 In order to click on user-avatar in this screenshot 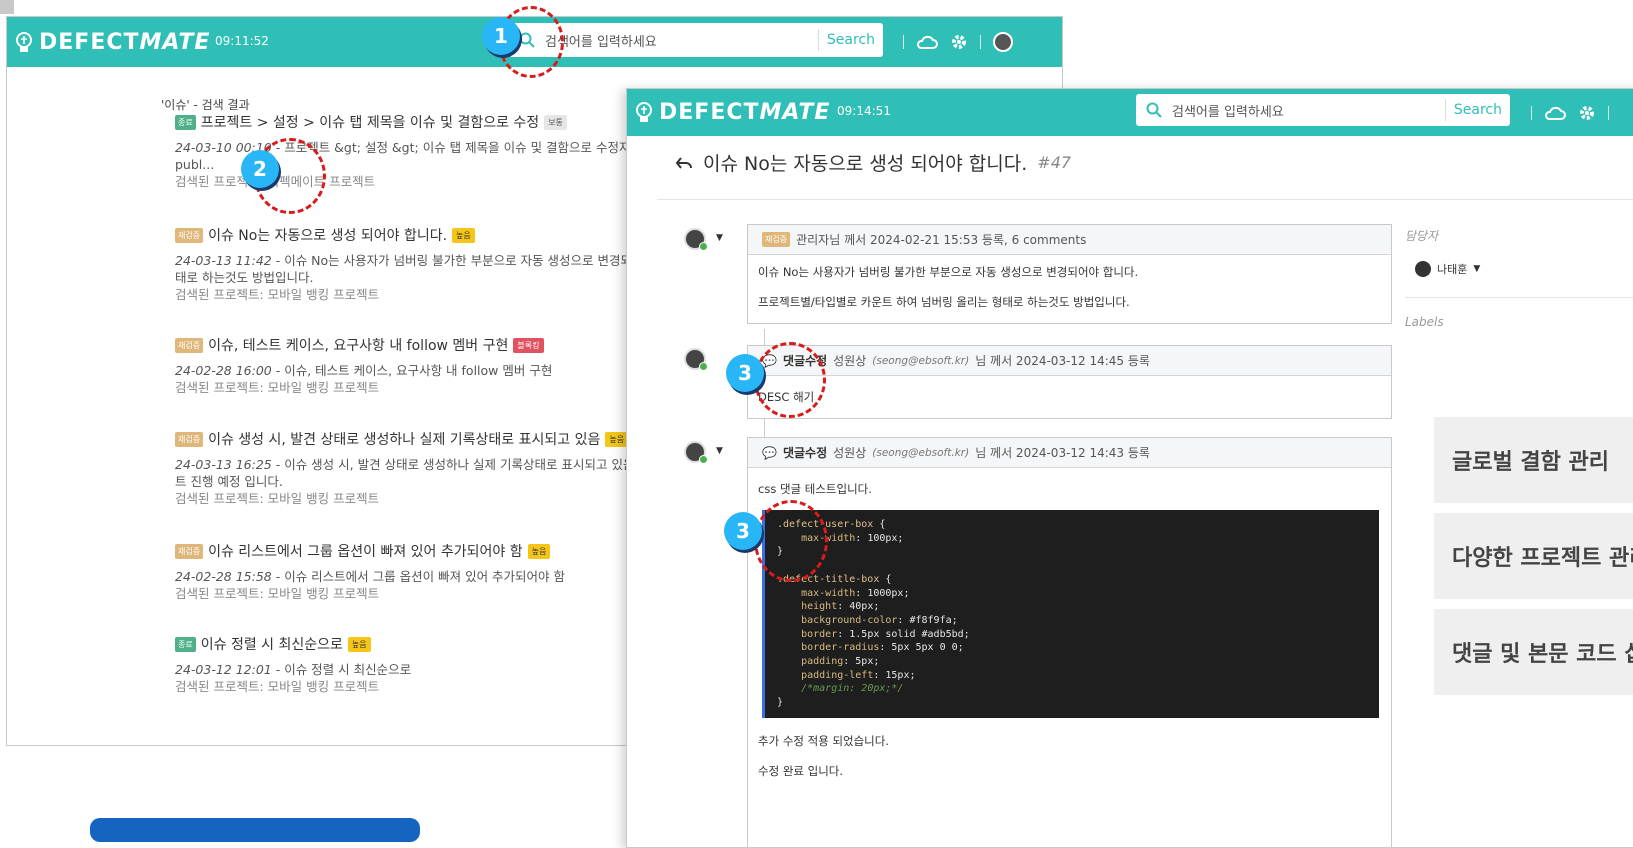, I will do `click(1003, 42)`.